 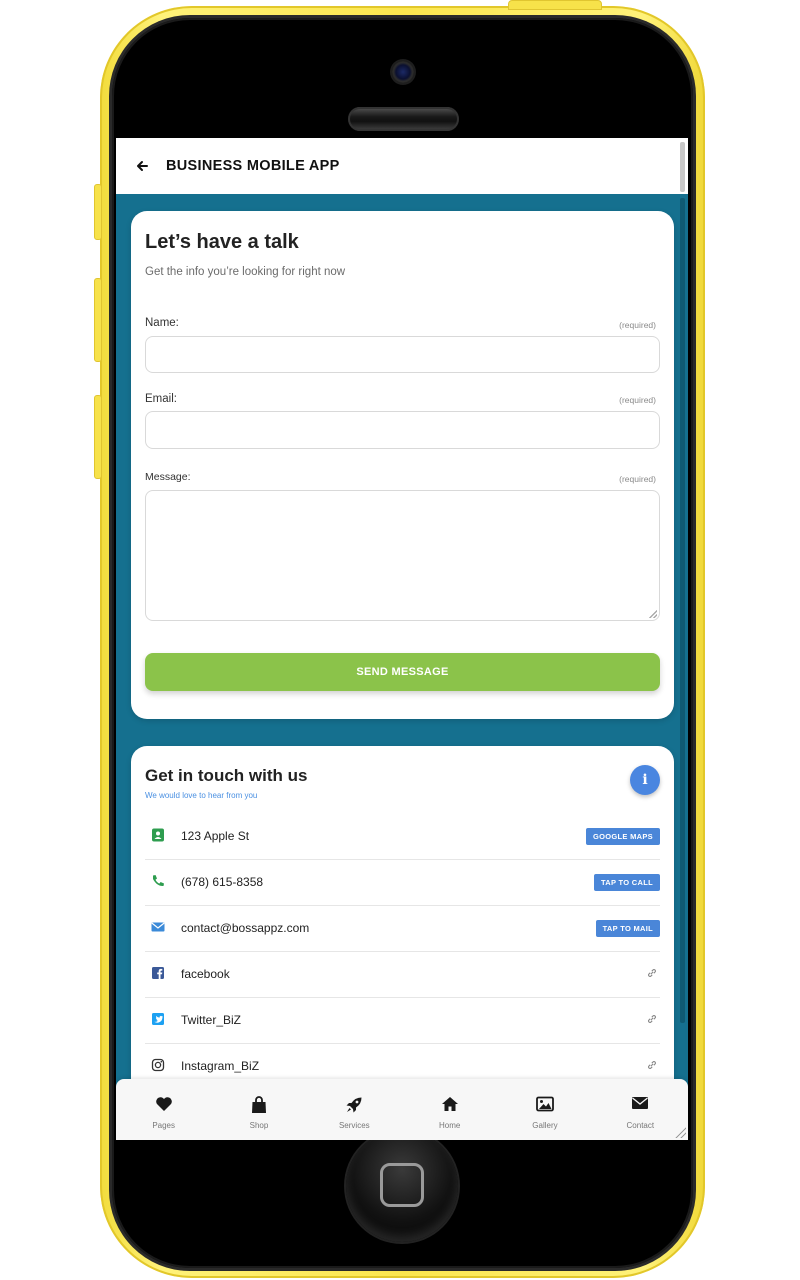 What do you see at coordinates (653, 614) in the screenshot?
I see `textarea-resize-handle` at bounding box center [653, 614].